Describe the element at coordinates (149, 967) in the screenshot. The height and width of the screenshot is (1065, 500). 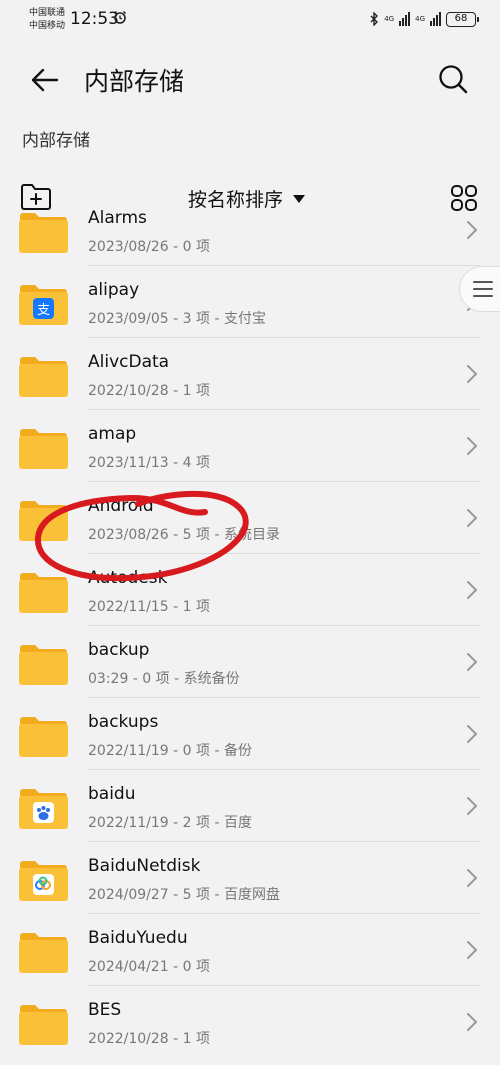
I see `file-meta: 2024/04/21 - 0 项` at that location.